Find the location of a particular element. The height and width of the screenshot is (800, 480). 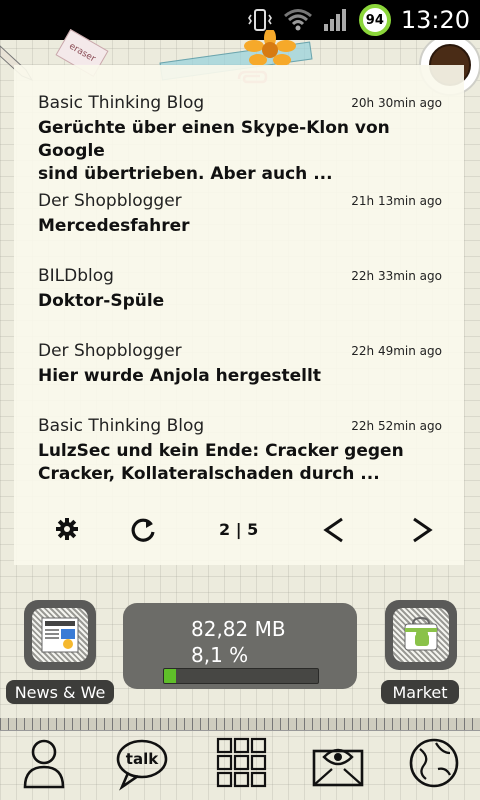

memory-progress-bar is located at coordinates (241, 676).